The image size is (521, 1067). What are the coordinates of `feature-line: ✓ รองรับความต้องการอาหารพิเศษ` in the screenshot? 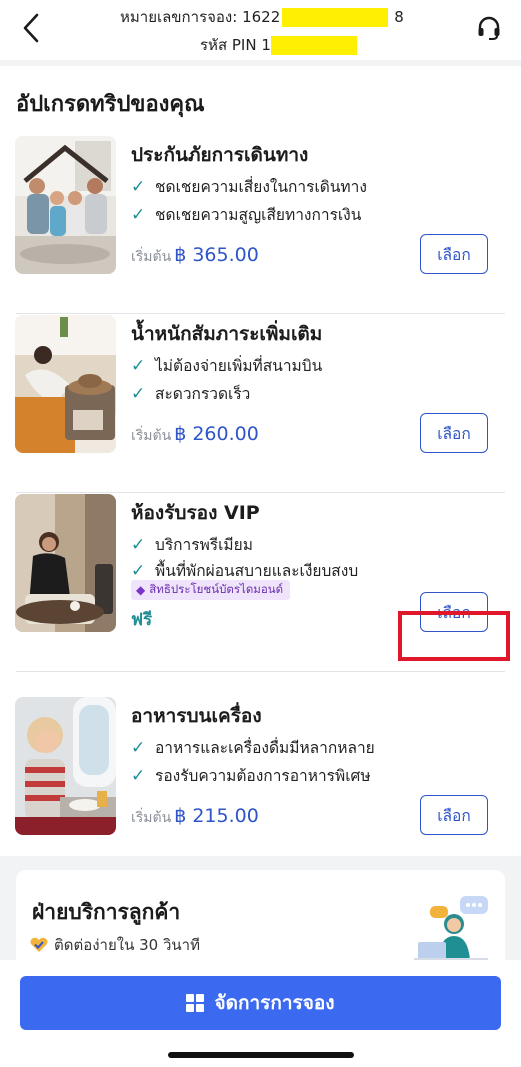 It's located at (251, 775).